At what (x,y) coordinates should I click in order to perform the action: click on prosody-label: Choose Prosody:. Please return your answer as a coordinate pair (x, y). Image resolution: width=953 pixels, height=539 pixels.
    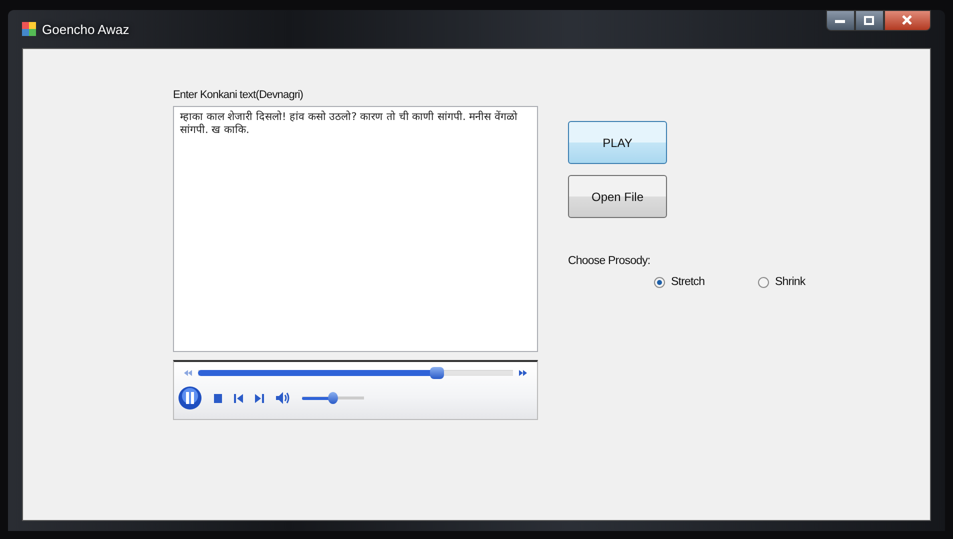
    Looking at the image, I should click on (610, 261).